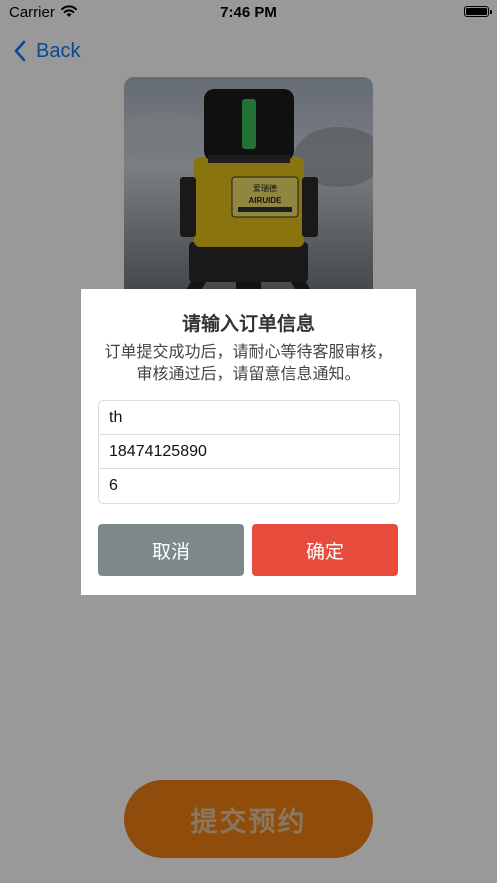 The image size is (497, 883). Describe the element at coordinates (325, 550) in the screenshot. I see `confirm-button: 确定` at that location.